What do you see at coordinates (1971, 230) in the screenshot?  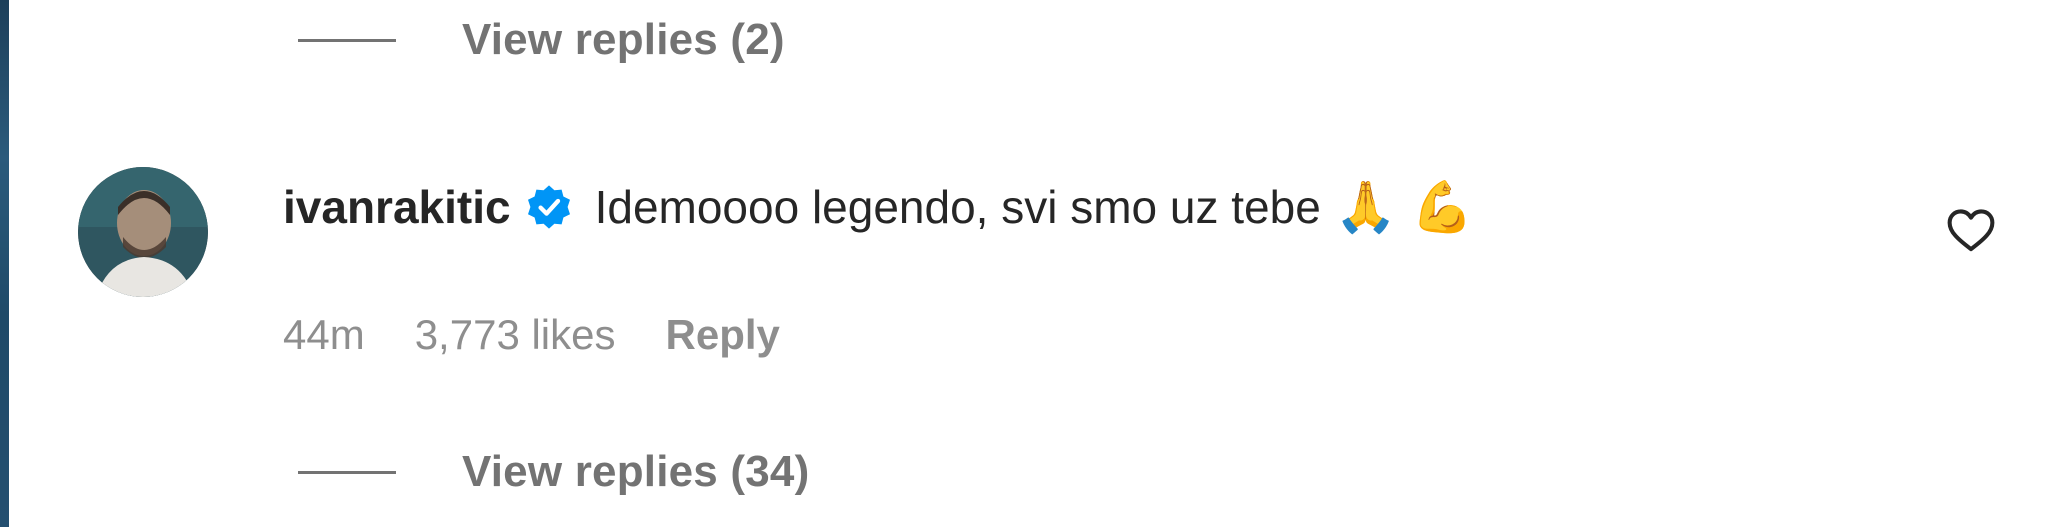 I see `heart-outline-icon` at bounding box center [1971, 230].